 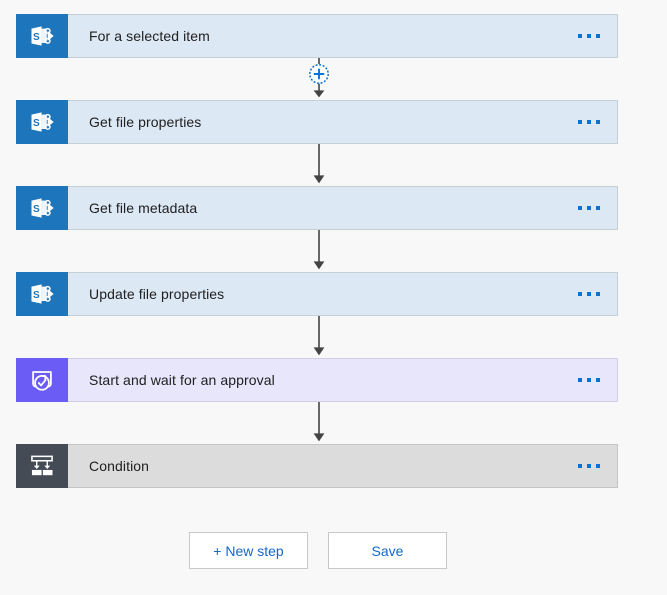 What do you see at coordinates (318, 550) in the screenshot?
I see `designer-action-bar: + New step Save` at bounding box center [318, 550].